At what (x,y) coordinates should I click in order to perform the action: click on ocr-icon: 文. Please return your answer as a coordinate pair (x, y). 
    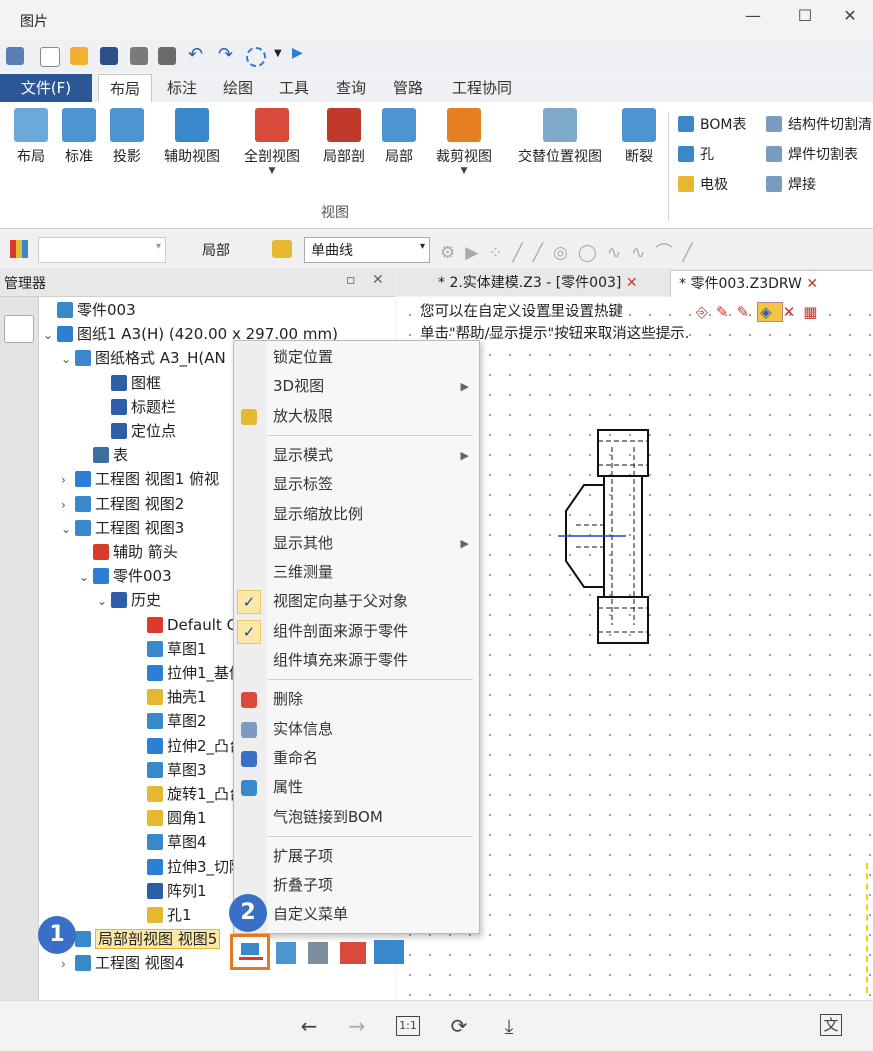
    Looking at the image, I should click on (831, 1025).